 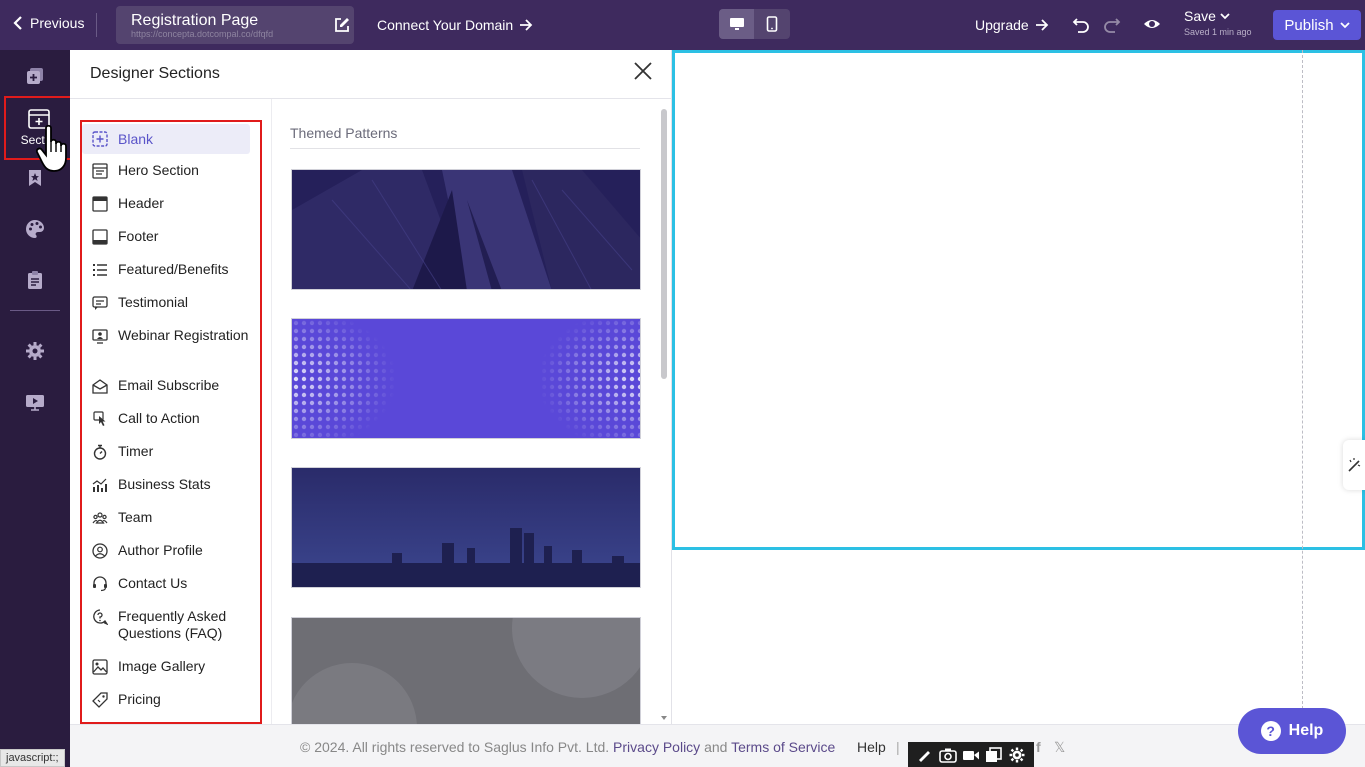 What do you see at coordinates (173, 269) in the screenshot?
I see `section-item-label: Featured/Benefits` at bounding box center [173, 269].